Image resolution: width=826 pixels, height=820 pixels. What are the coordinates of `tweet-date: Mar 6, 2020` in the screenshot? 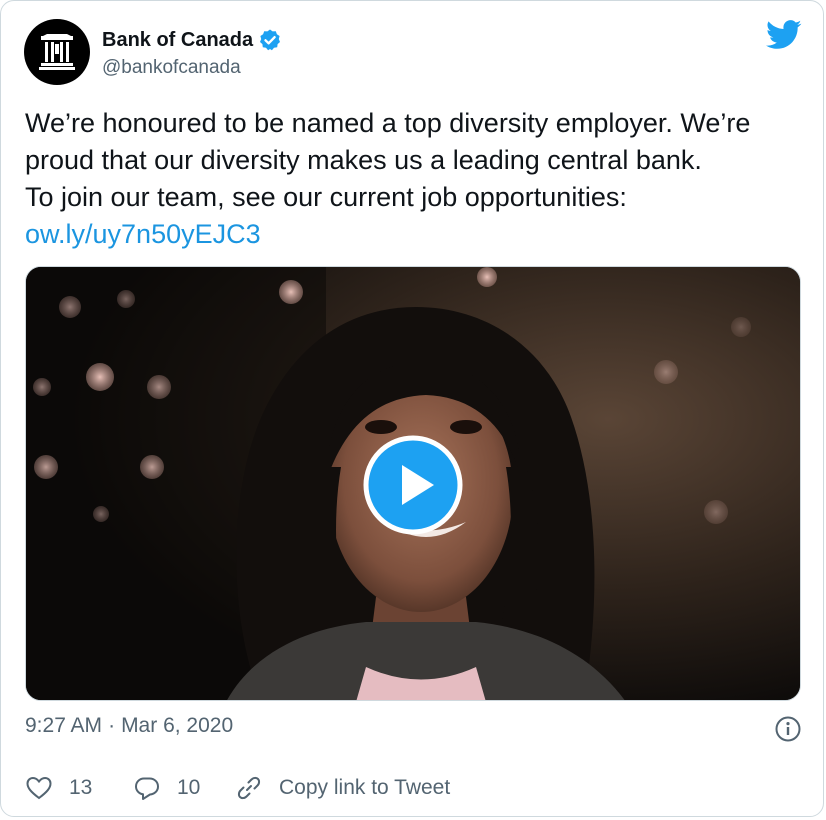 It's located at (177, 726).